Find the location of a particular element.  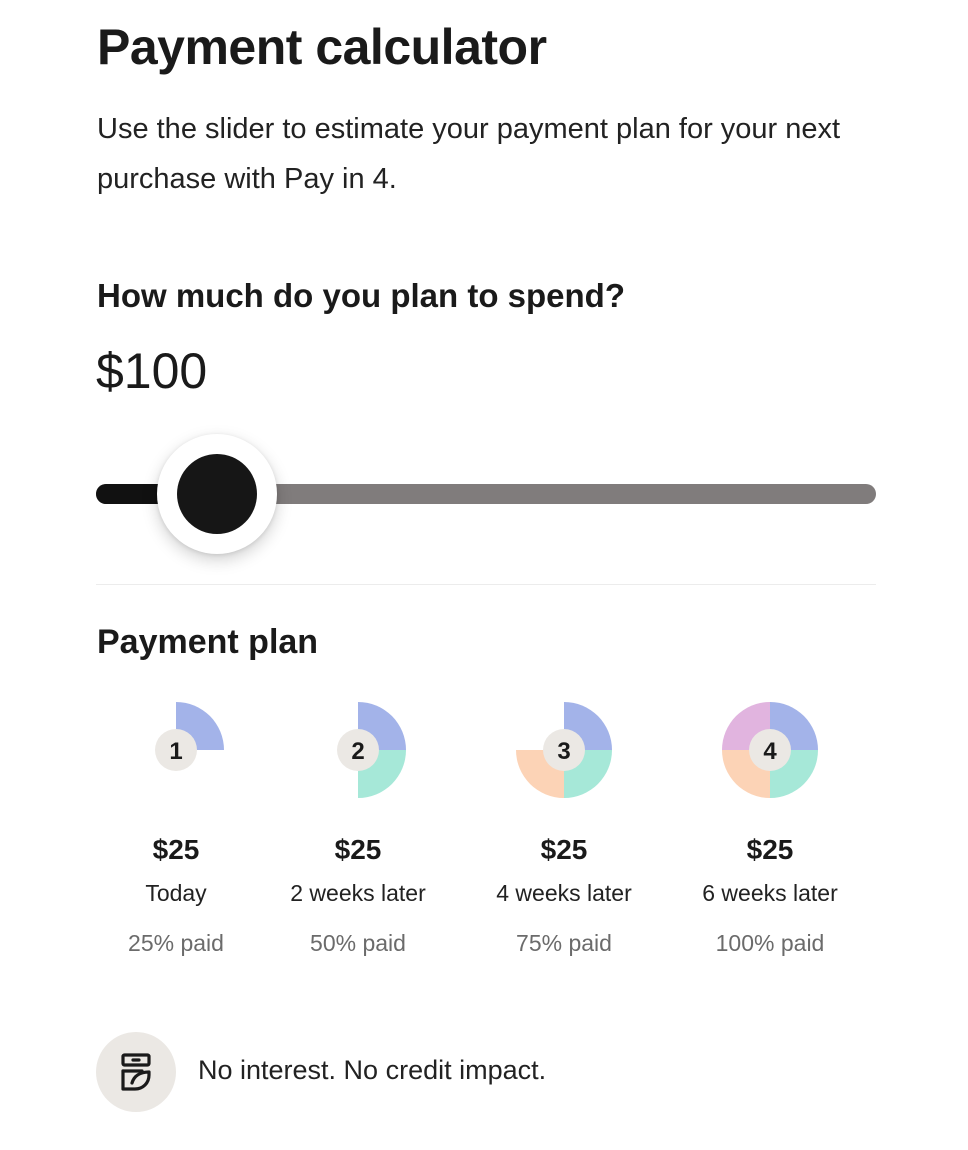

amount-slider is located at coordinates (486, 494).